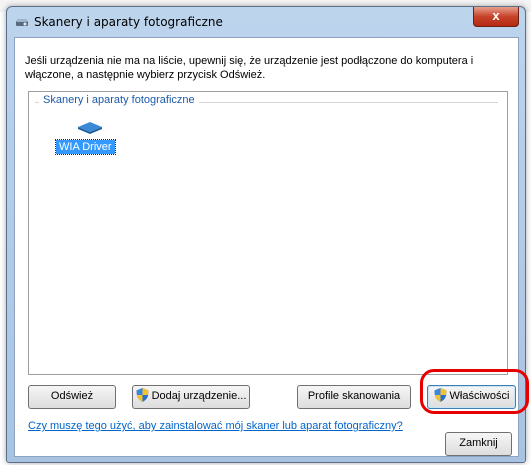 Image resolution: width=531 pixels, height=465 pixels. Describe the element at coordinates (142, 395) in the screenshot. I see `uac-shield-icon` at that location.